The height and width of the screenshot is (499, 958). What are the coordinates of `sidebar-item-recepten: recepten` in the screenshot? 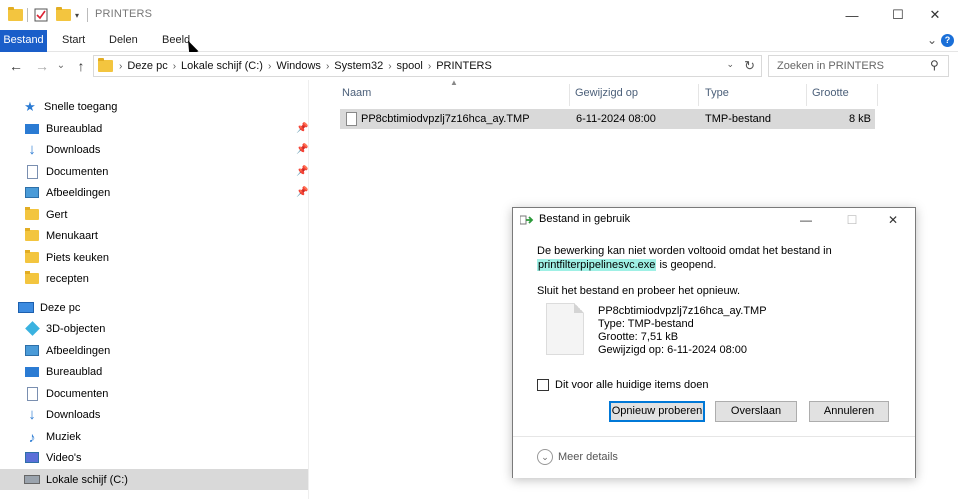 It's located at (154, 278).